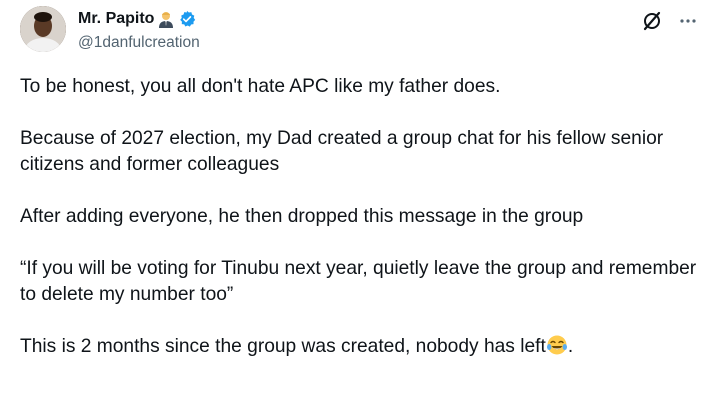 This screenshot has width=719, height=413. I want to click on author-row: Mr. Papito, so click(139, 19).